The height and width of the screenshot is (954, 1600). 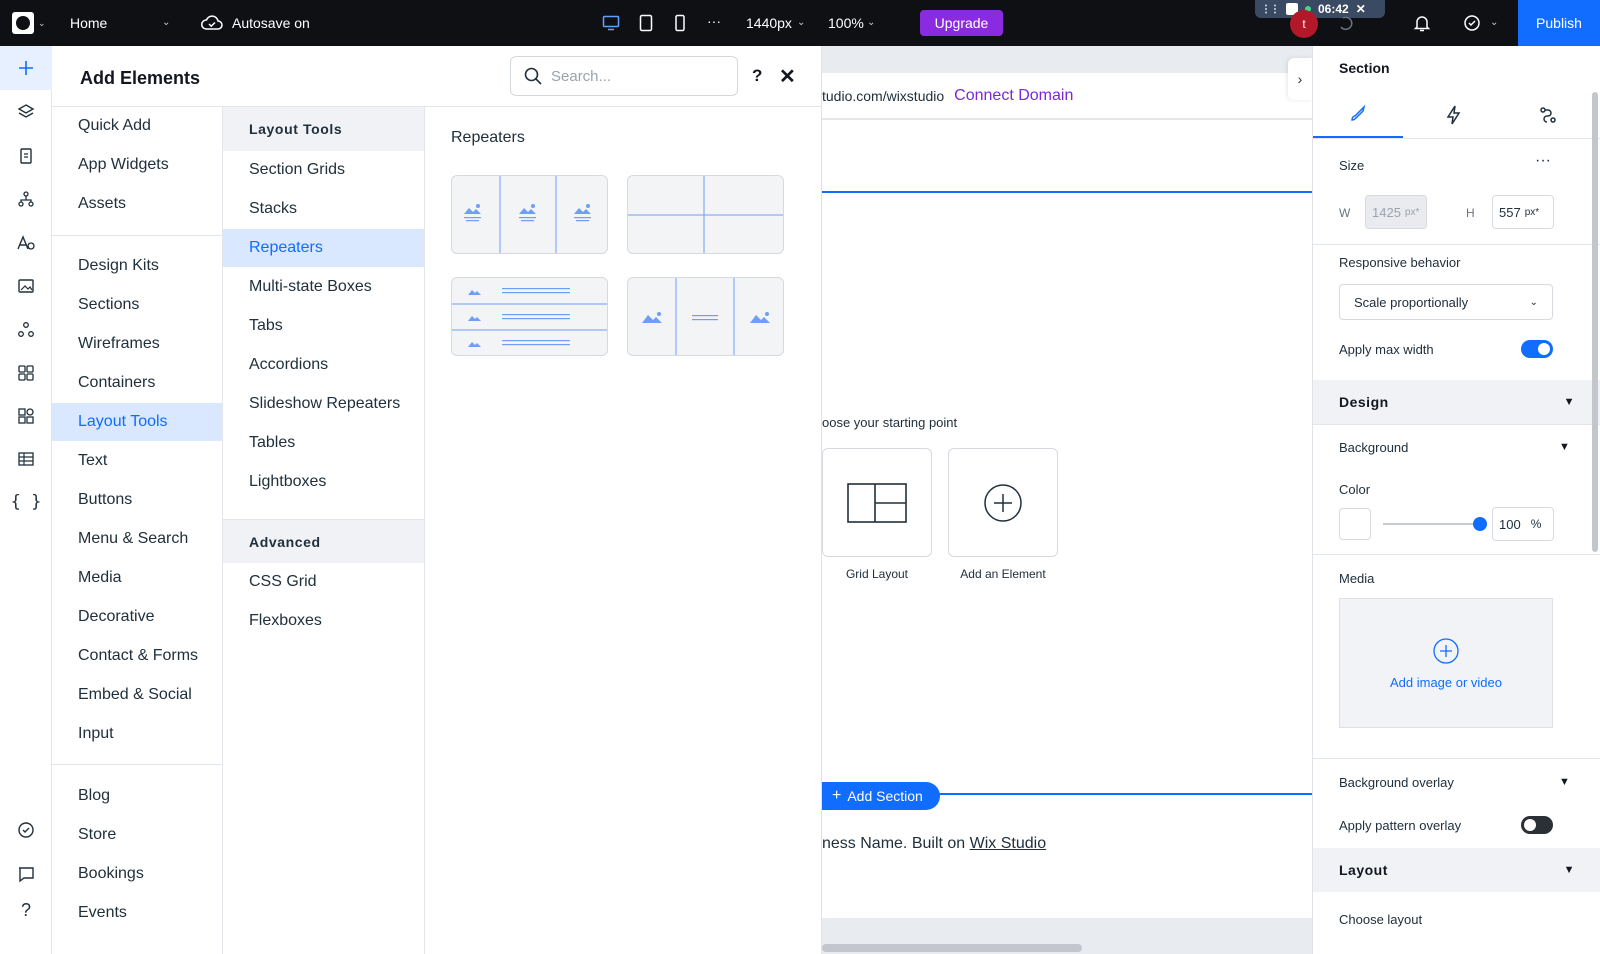 I want to click on drag-handle-icon: ⋮⋮, so click(x=1270, y=9).